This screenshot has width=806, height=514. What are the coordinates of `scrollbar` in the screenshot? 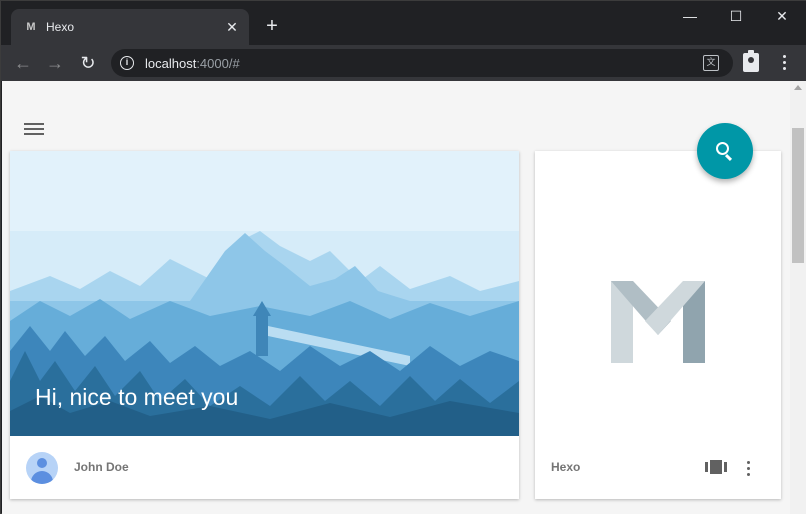 It's located at (798, 297).